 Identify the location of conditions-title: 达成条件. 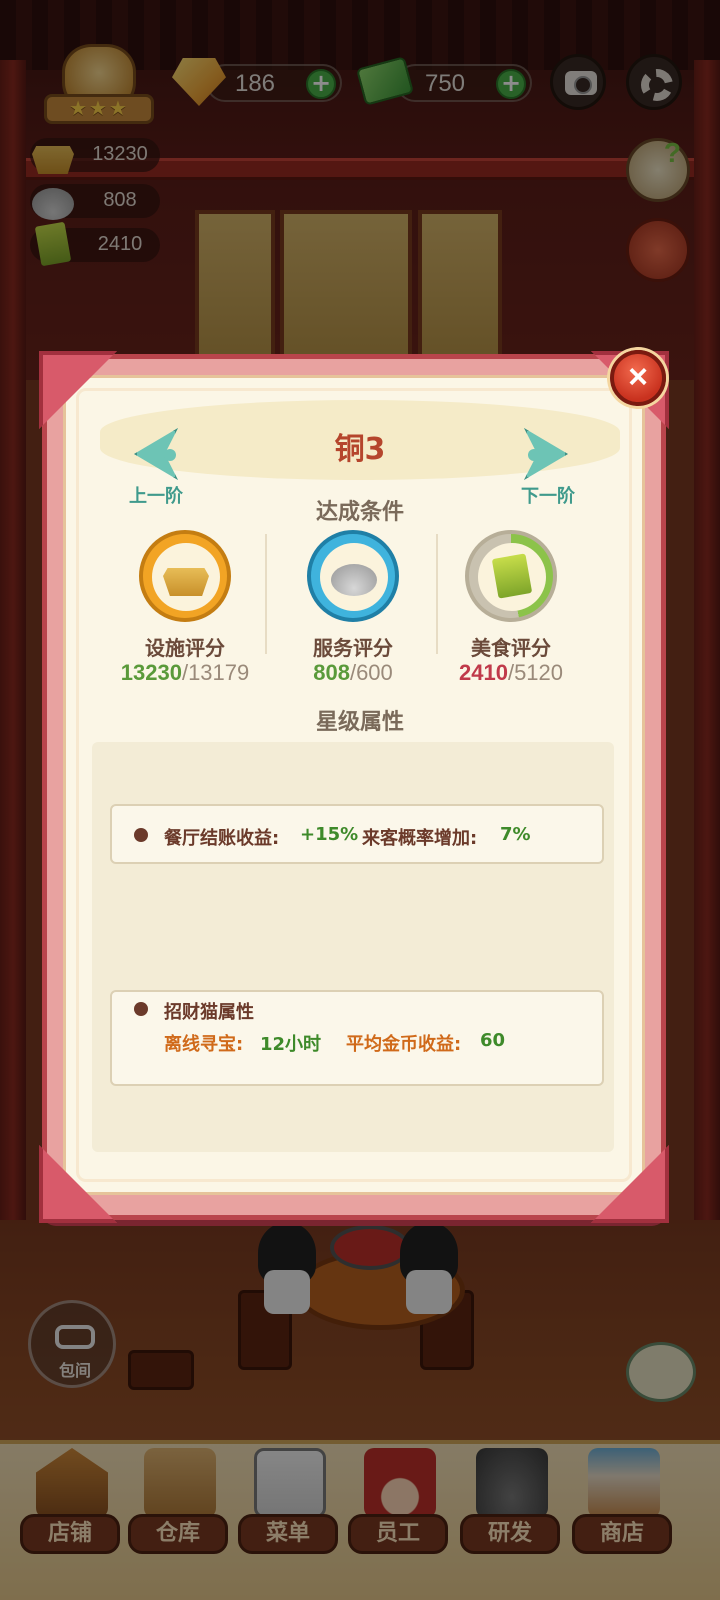
(359, 512).